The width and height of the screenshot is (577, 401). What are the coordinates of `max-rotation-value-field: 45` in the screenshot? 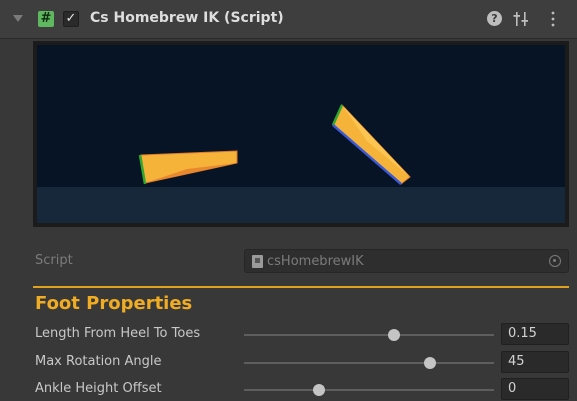 It's located at (535, 362).